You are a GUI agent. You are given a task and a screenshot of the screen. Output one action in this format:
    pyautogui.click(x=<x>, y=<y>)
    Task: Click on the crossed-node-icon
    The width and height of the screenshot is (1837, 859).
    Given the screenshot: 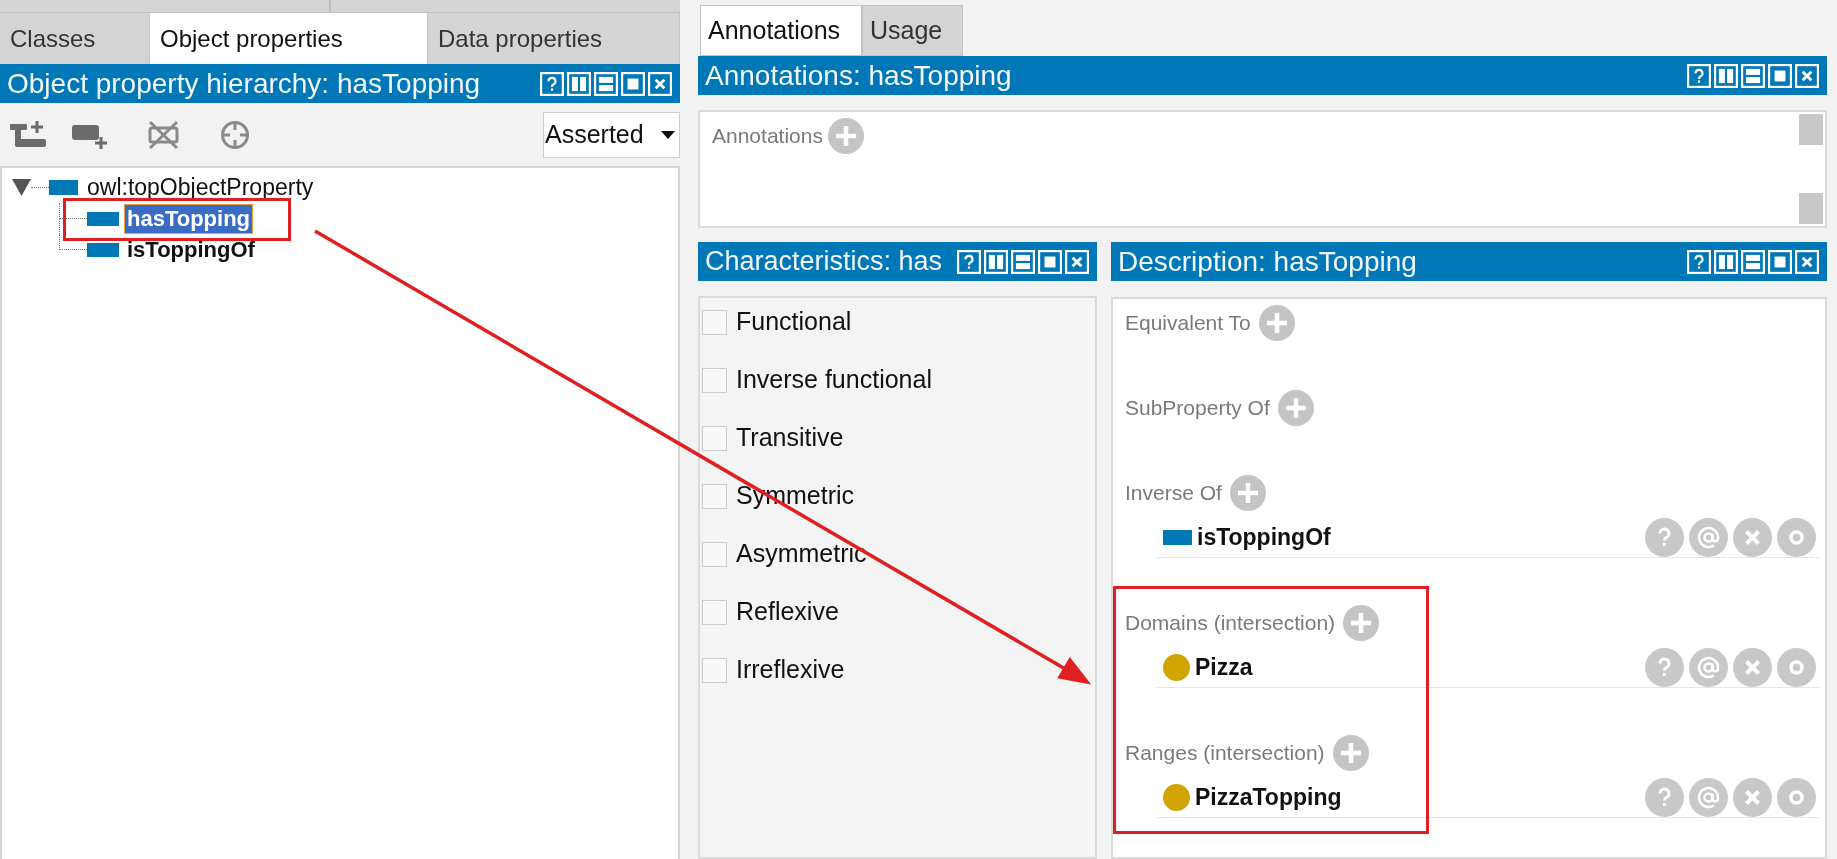 What is the action you would take?
    pyautogui.click(x=163, y=134)
    